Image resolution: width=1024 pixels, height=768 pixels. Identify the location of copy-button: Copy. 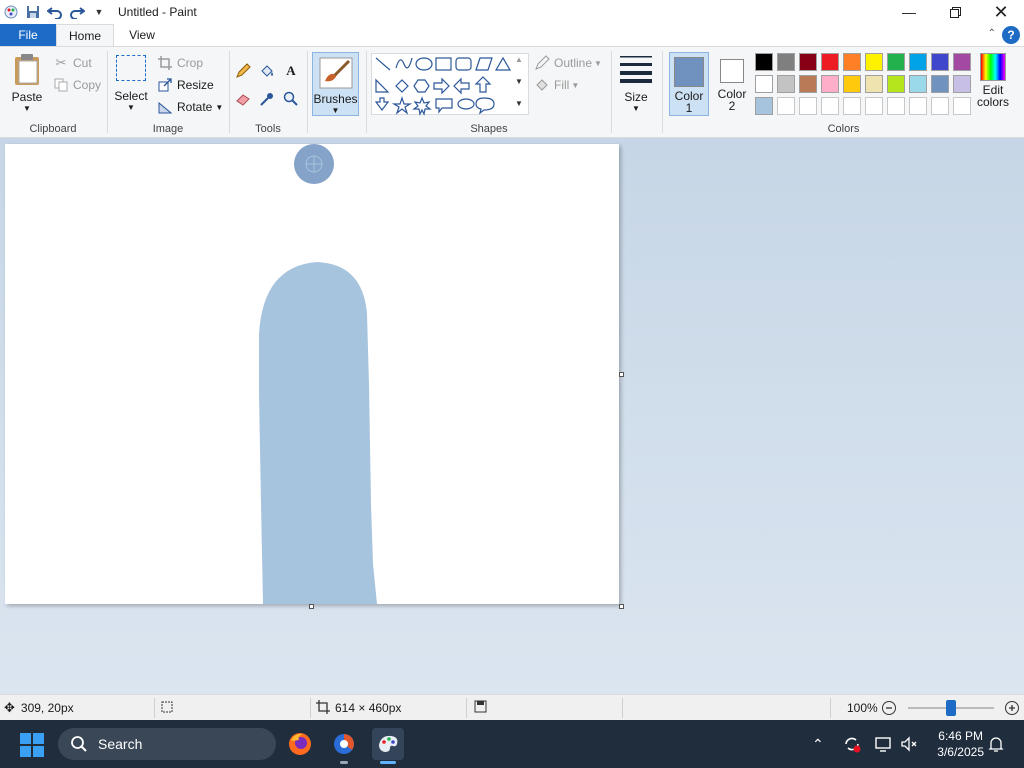
(76, 85).